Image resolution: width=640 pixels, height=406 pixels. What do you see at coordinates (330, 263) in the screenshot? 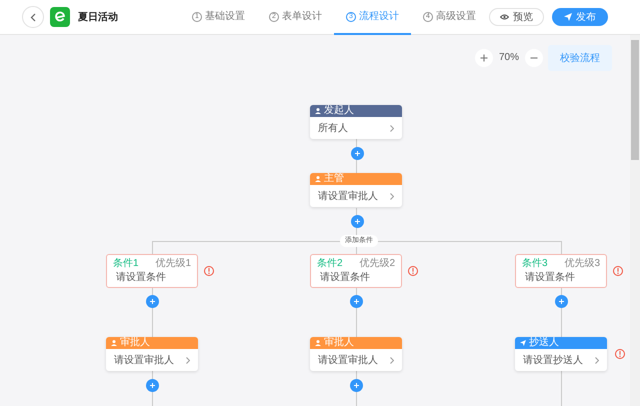
I see `condition-title: 条件2` at bounding box center [330, 263].